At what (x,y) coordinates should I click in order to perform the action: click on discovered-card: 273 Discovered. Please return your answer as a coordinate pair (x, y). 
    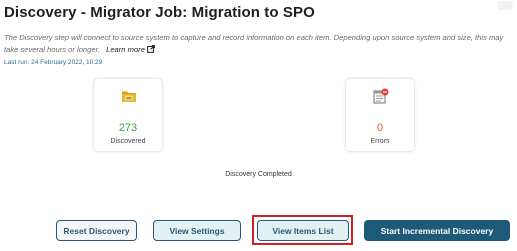
    Looking at the image, I should click on (128, 115).